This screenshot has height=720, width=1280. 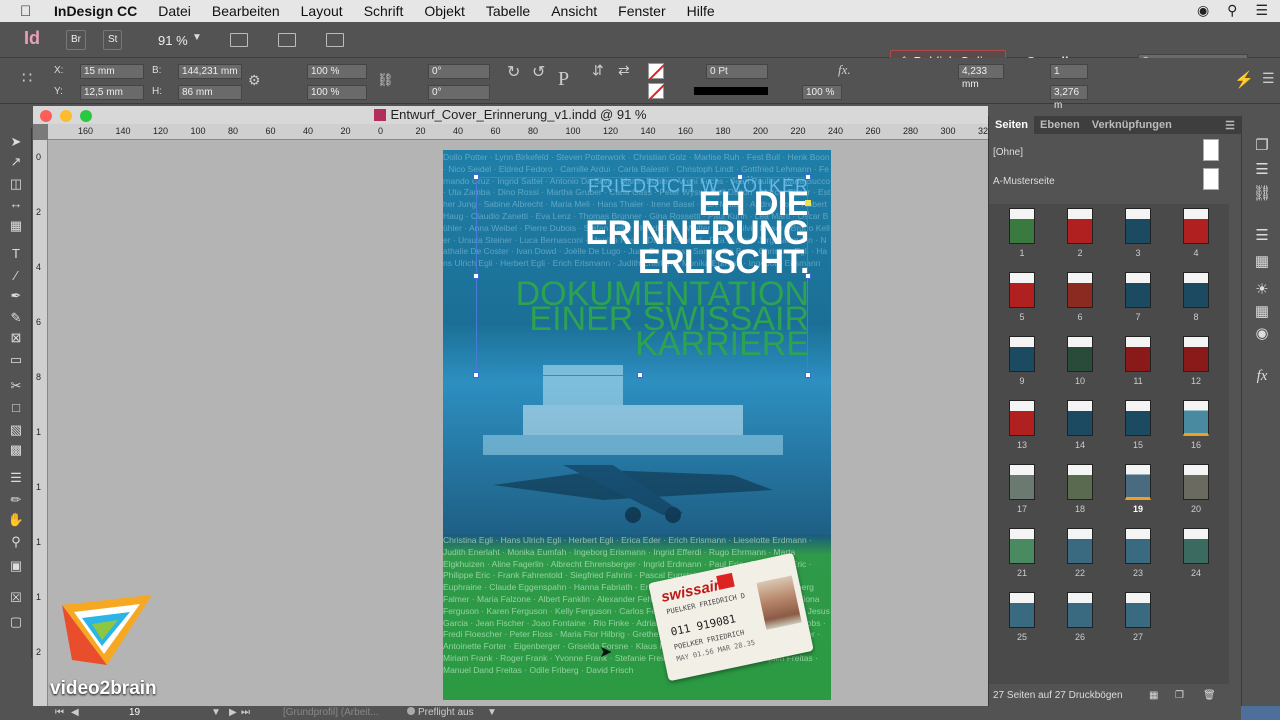 What do you see at coordinates (254, 80) in the screenshot?
I see `constrain-proportions-icon: ⚙` at bounding box center [254, 80].